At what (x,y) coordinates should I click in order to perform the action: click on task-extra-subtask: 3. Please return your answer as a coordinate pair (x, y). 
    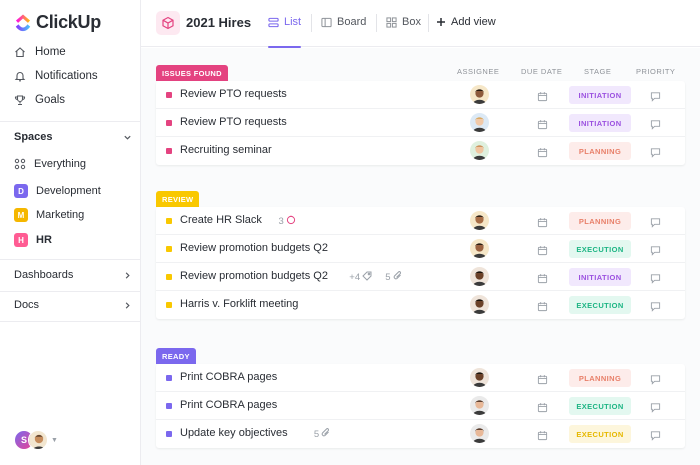
    Looking at the image, I should click on (287, 221).